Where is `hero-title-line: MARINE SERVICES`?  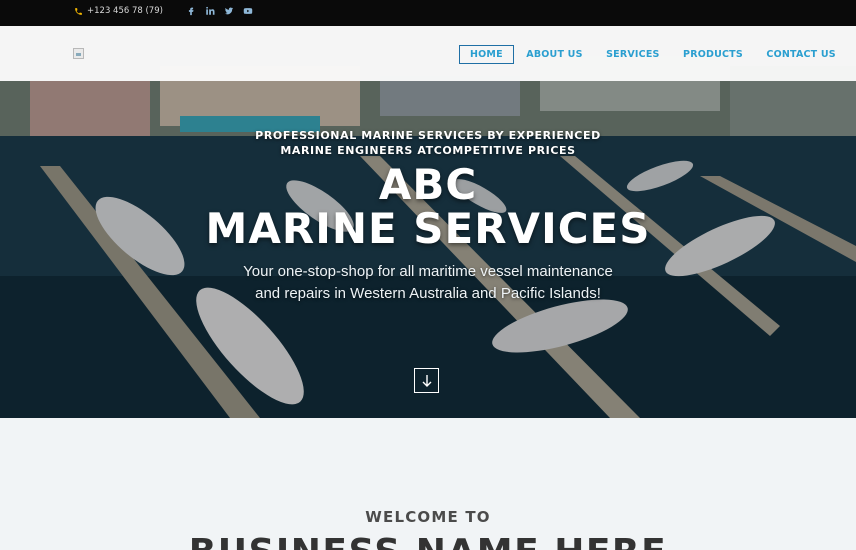 hero-title-line: MARINE SERVICES is located at coordinates (428, 228).